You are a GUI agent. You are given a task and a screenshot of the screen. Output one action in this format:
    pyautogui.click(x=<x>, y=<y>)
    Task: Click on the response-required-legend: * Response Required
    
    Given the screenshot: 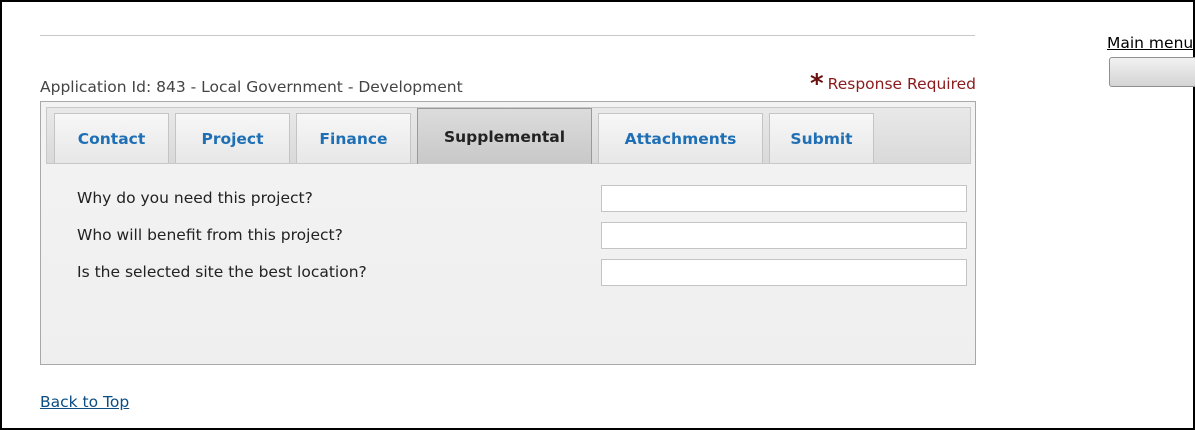 What is the action you would take?
    pyautogui.click(x=893, y=84)
    